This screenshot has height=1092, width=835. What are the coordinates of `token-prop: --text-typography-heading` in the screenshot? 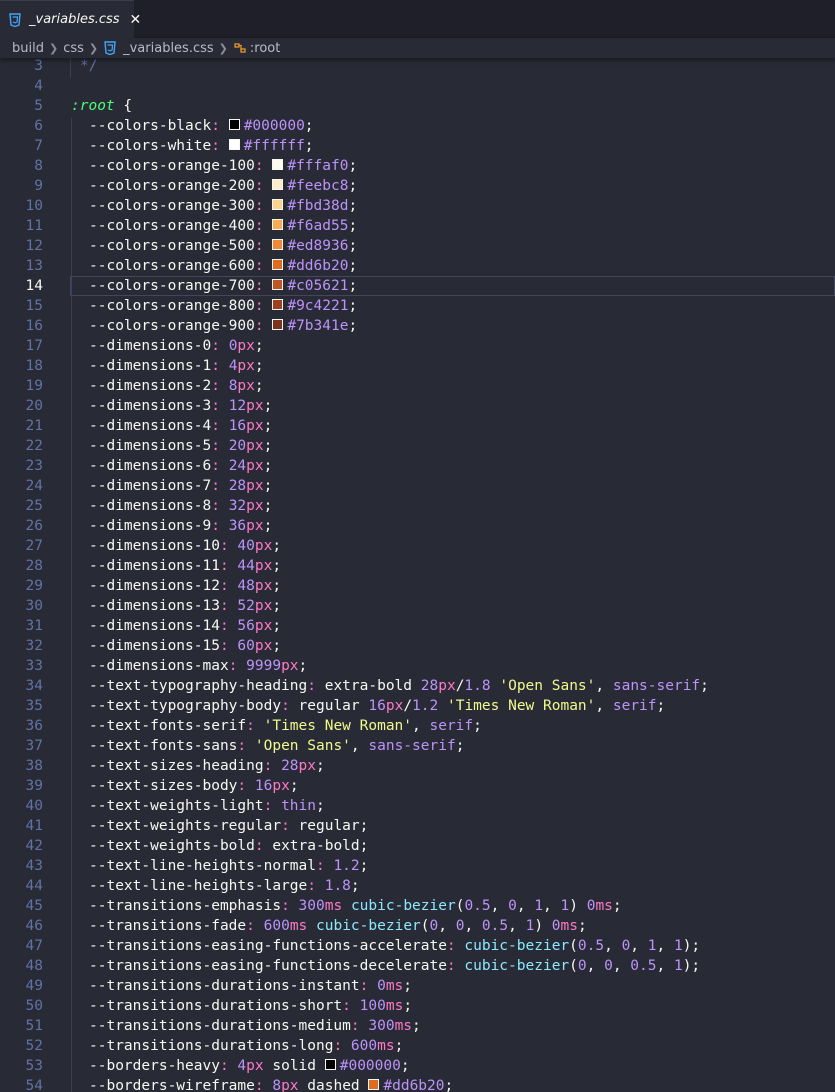 It's located at (198, 686).